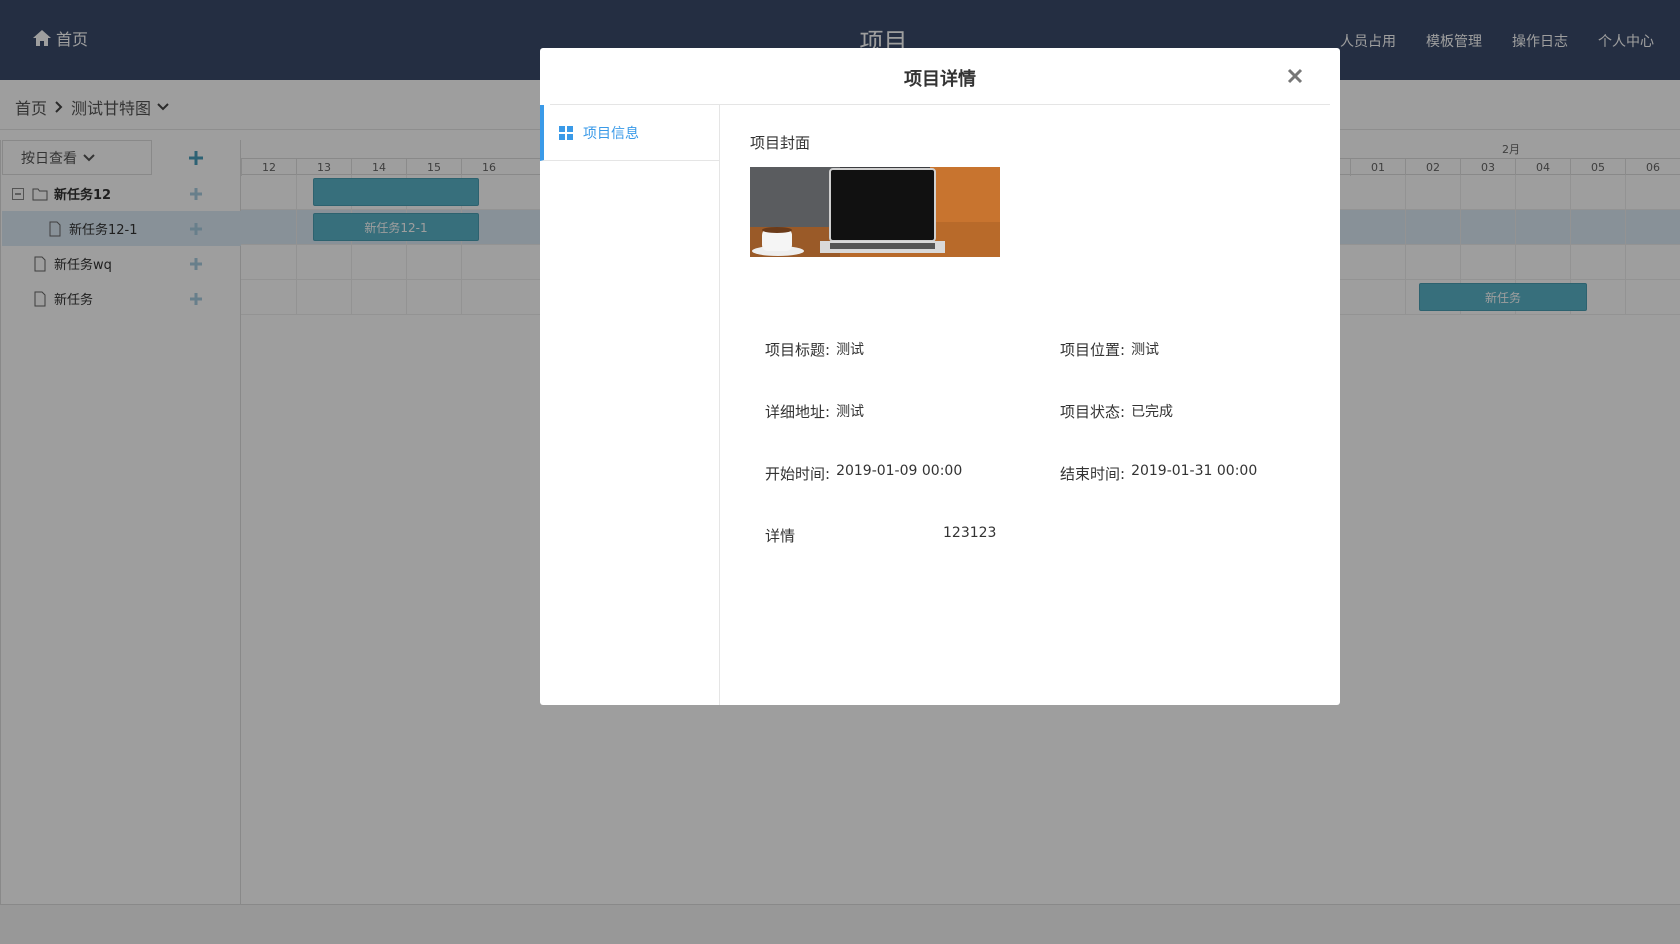 The width and height of the screenshot is (1680, 944). I want to click on field-label: 项目位置:, so click(1093, 350).